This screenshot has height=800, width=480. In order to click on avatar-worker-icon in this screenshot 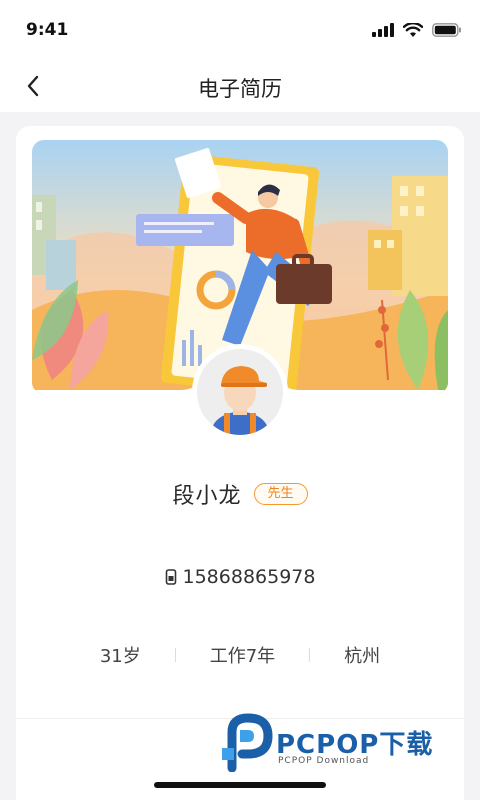, I will do `click(240, 392)`.